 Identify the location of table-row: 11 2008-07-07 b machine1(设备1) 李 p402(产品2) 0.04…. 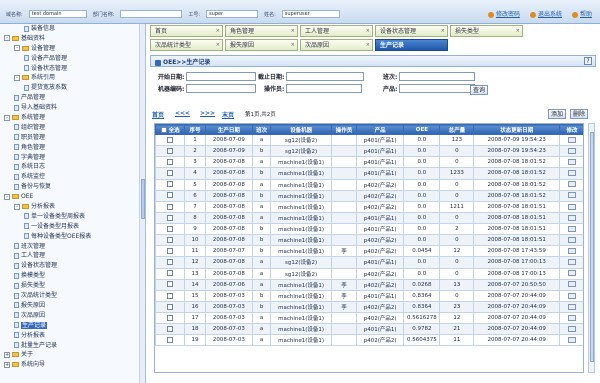
(369, 251).